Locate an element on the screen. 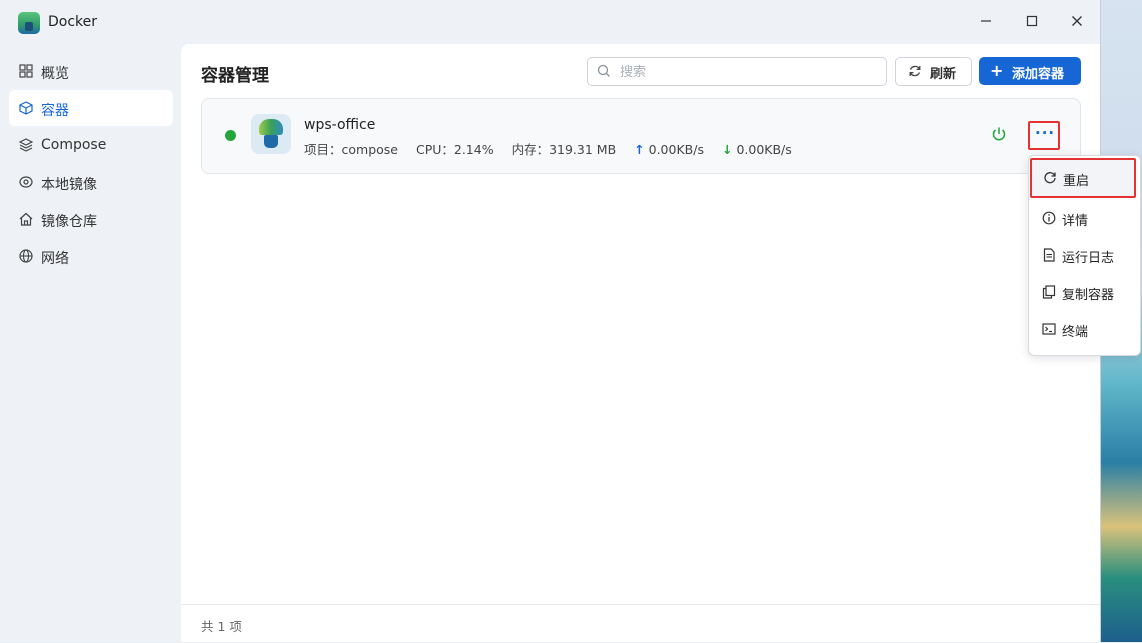 This screenshot has width=1142, height=643. sidebar-item-label: 本地镜像 is located at coordinates (69, 185).